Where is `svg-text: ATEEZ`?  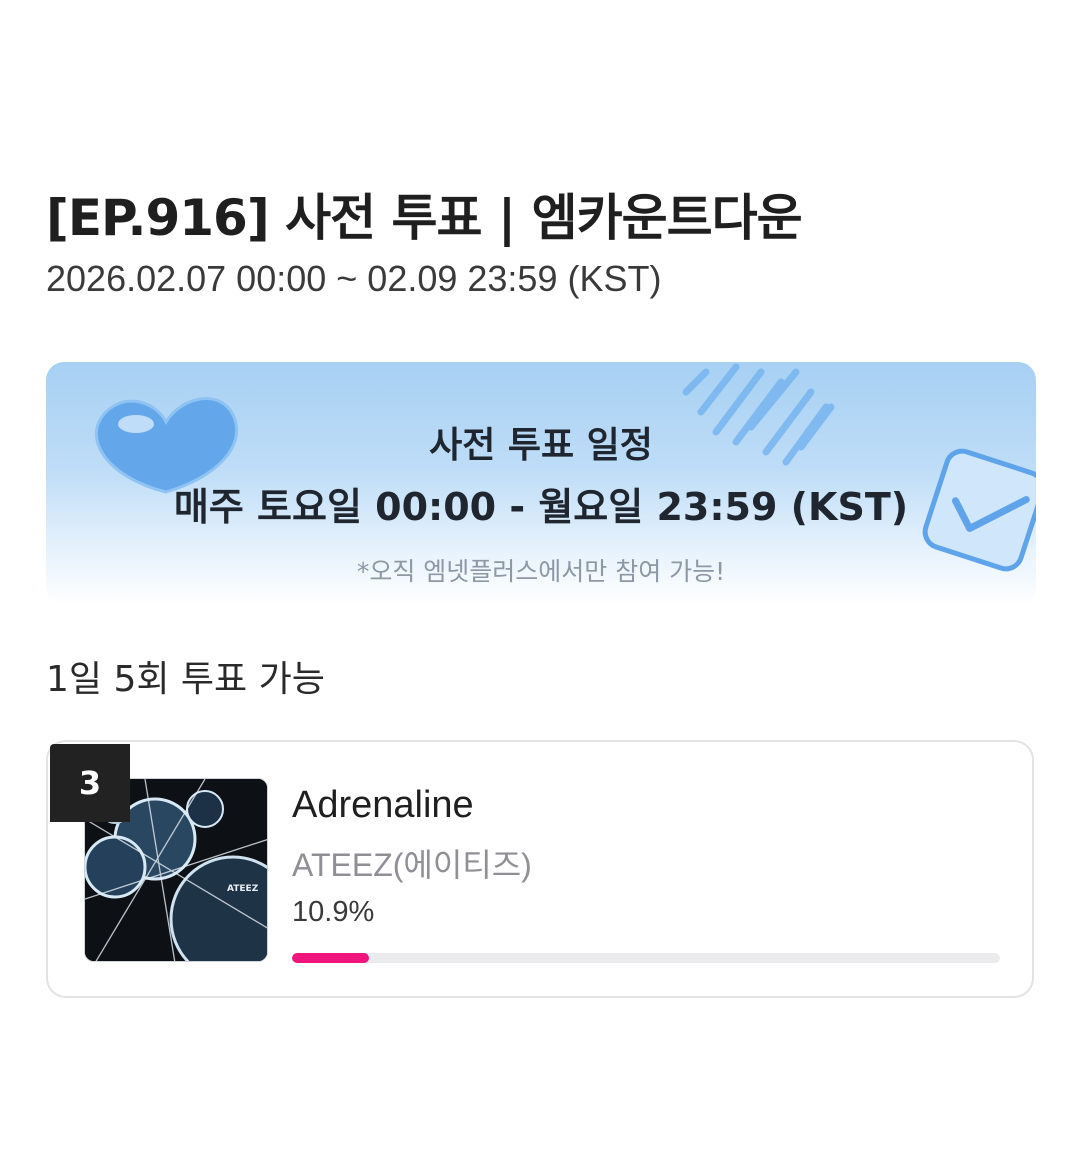 svg-text: ATEEZ is located at coordinates (243, 889).